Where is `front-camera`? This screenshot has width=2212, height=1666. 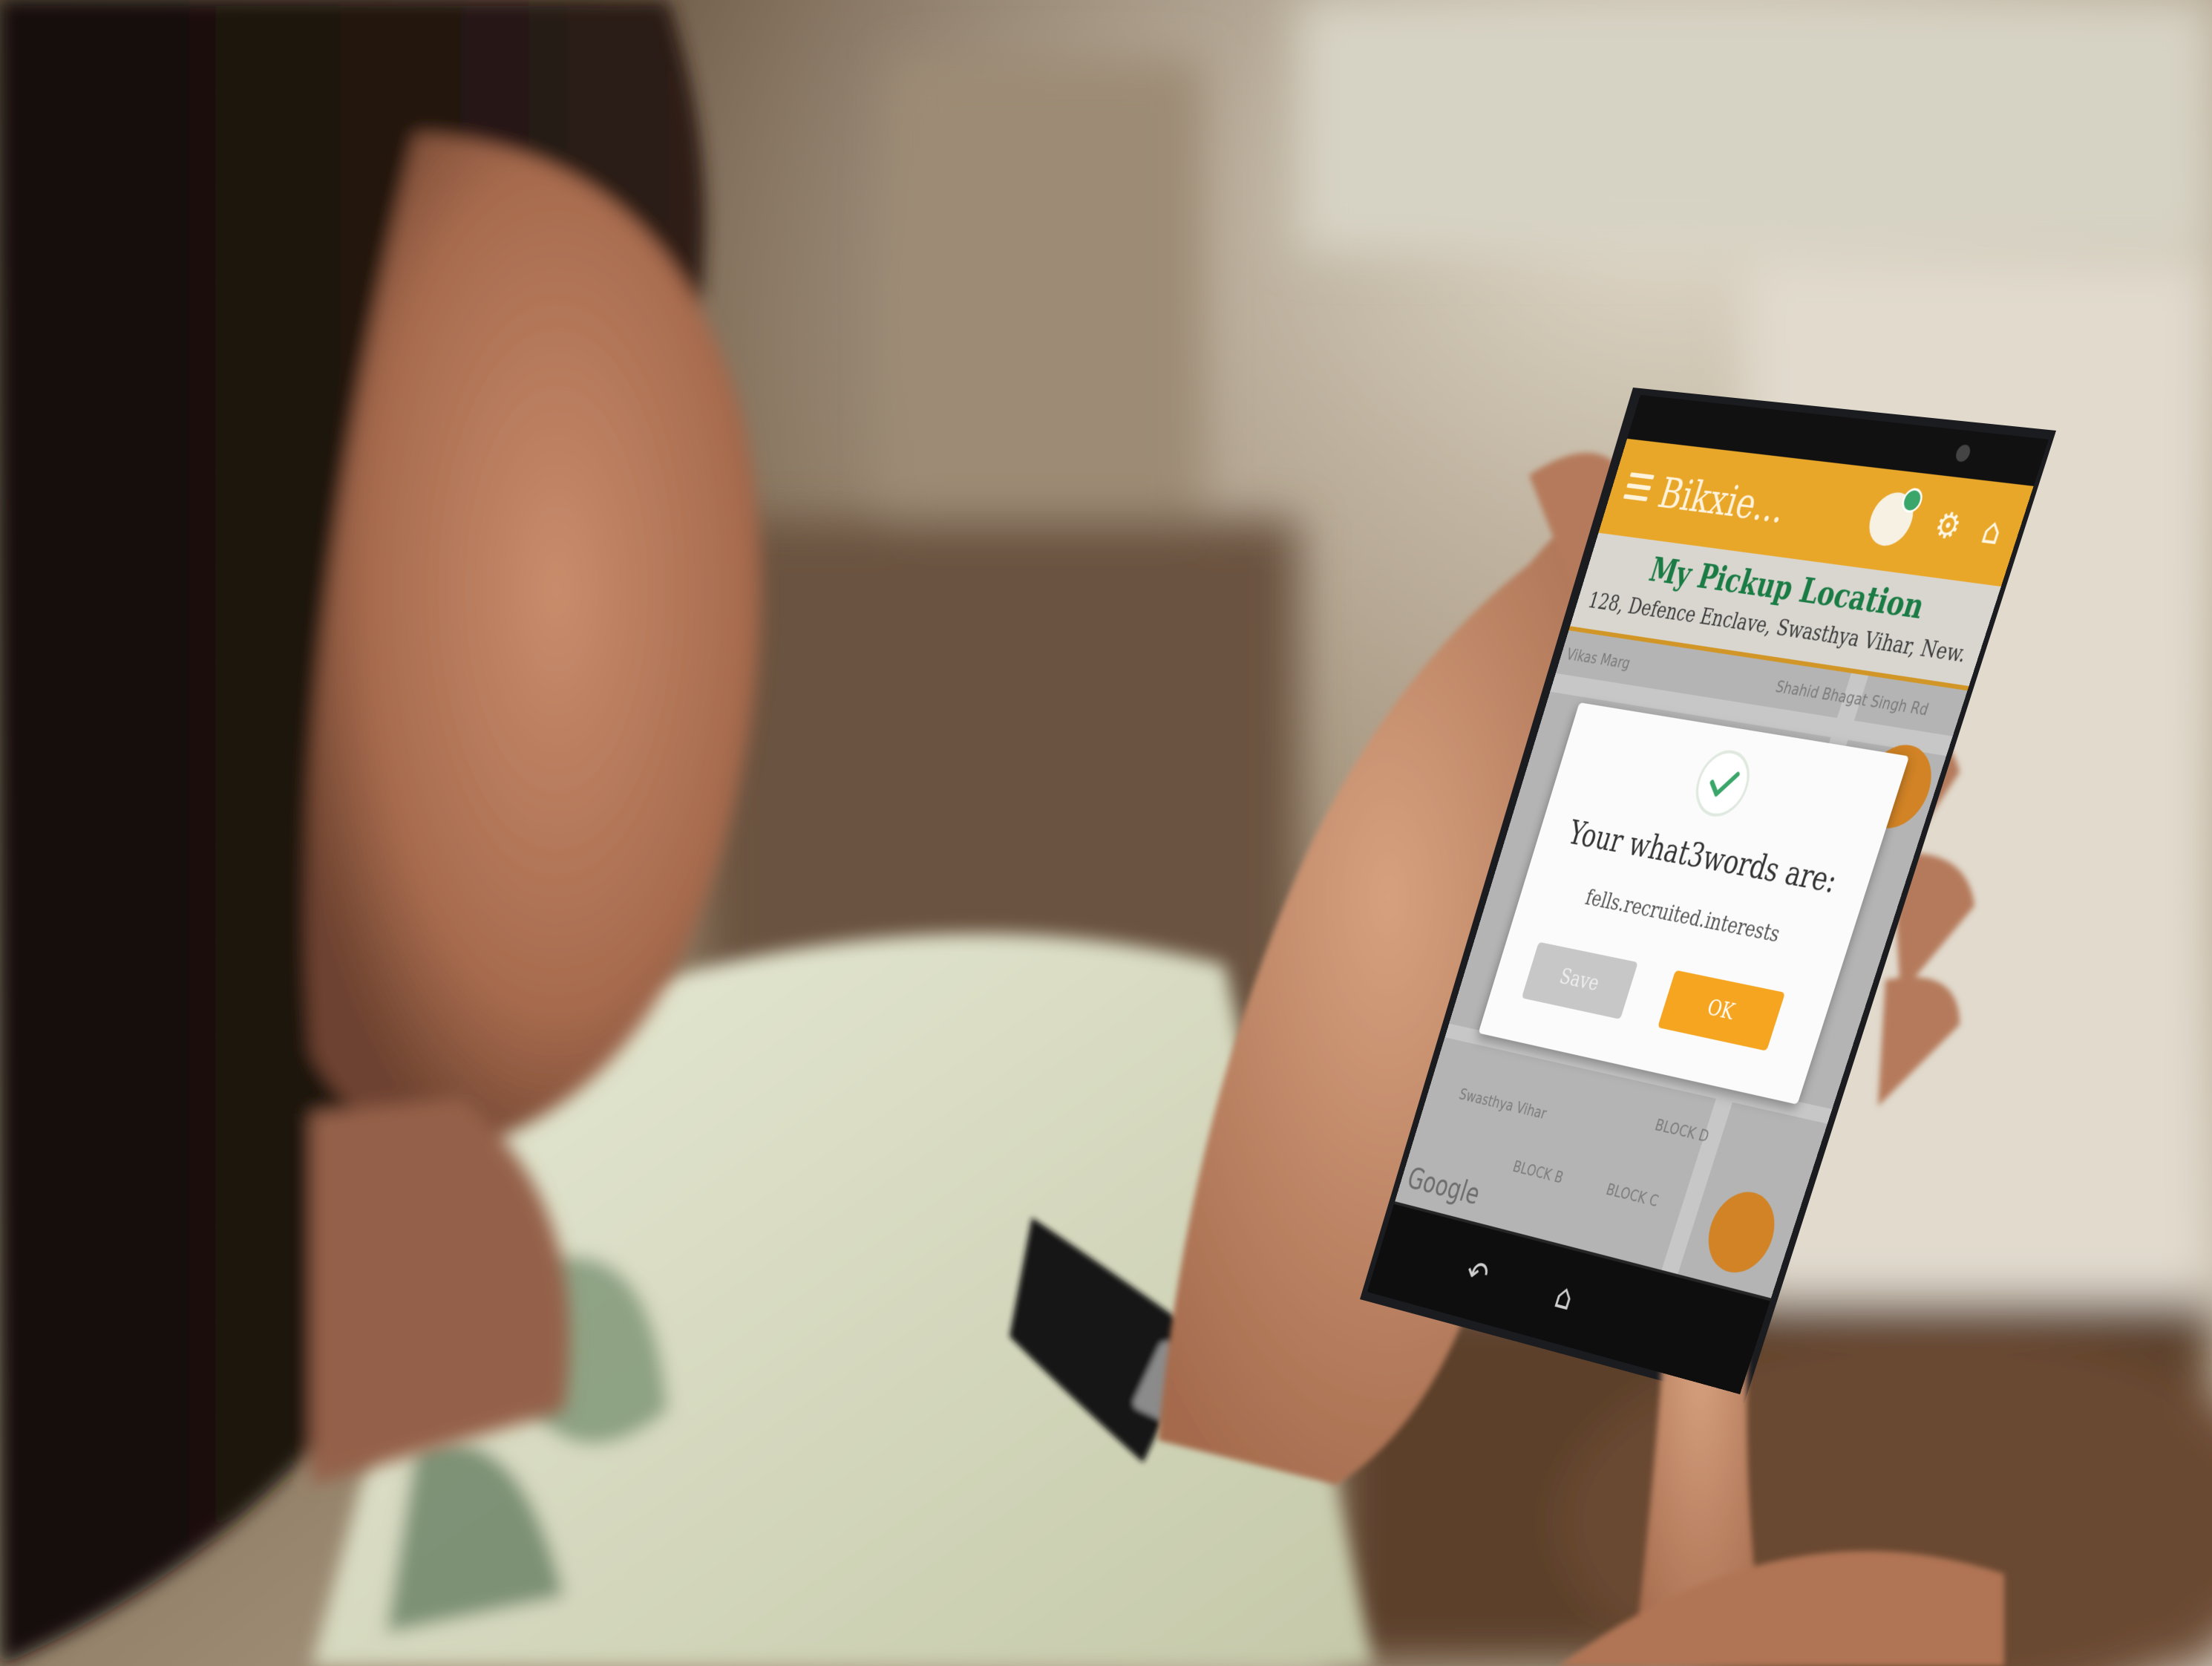
front-camera is located at coordinates (1963, 453).